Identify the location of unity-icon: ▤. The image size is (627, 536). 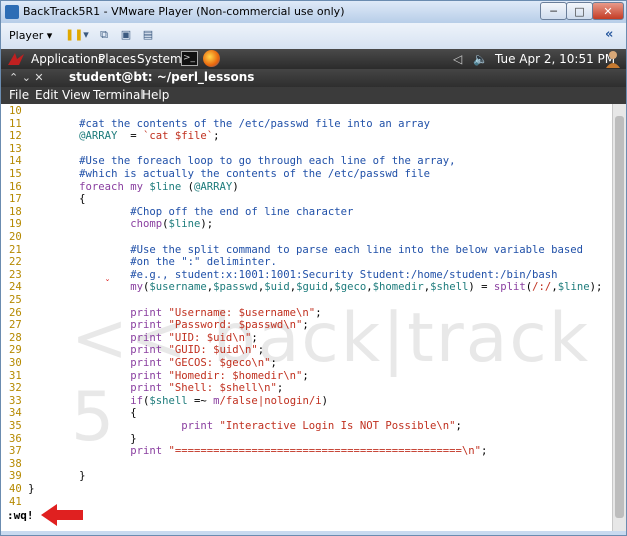
(148, 35).